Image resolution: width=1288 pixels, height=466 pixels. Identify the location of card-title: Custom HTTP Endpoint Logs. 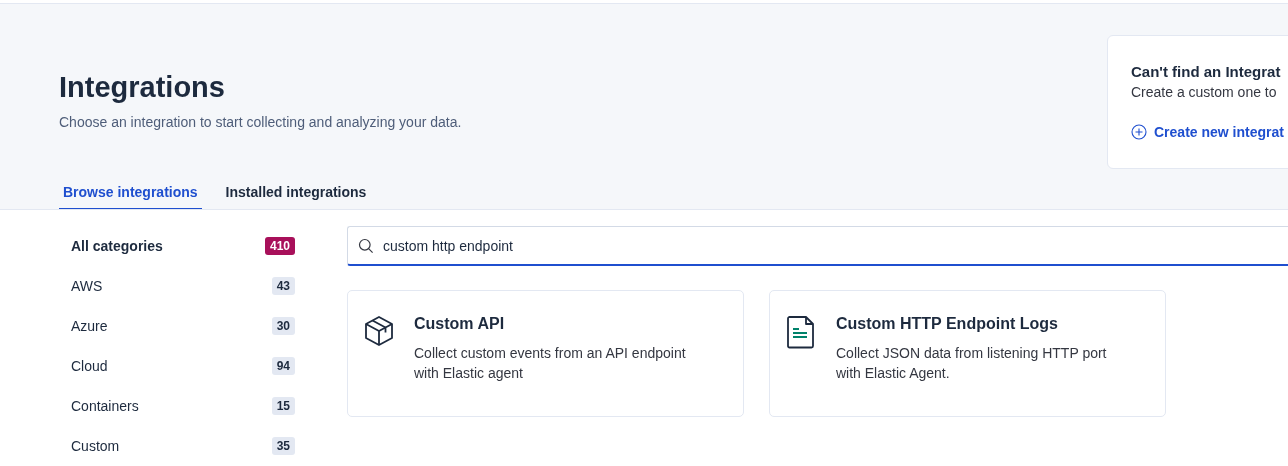
(947, 324).